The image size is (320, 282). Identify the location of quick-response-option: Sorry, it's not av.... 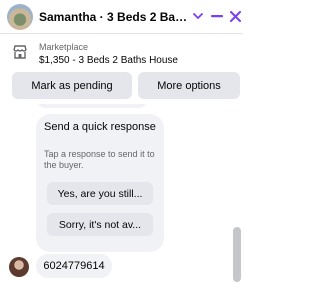
(100, 224).